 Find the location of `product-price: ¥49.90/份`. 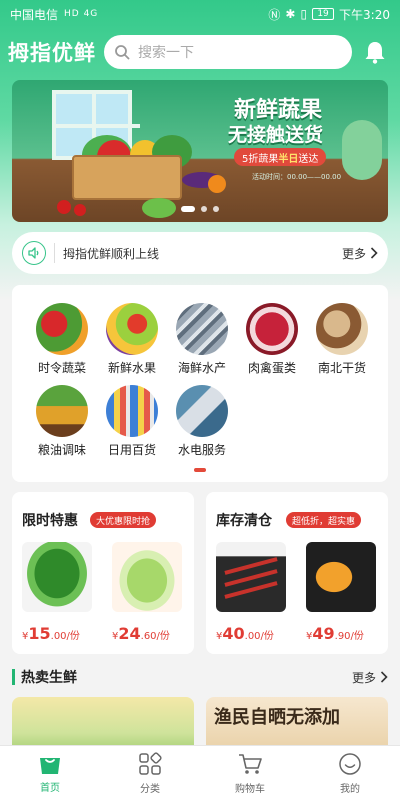

product-price: ¥49.90/份 is located at coordinates (335, 633).